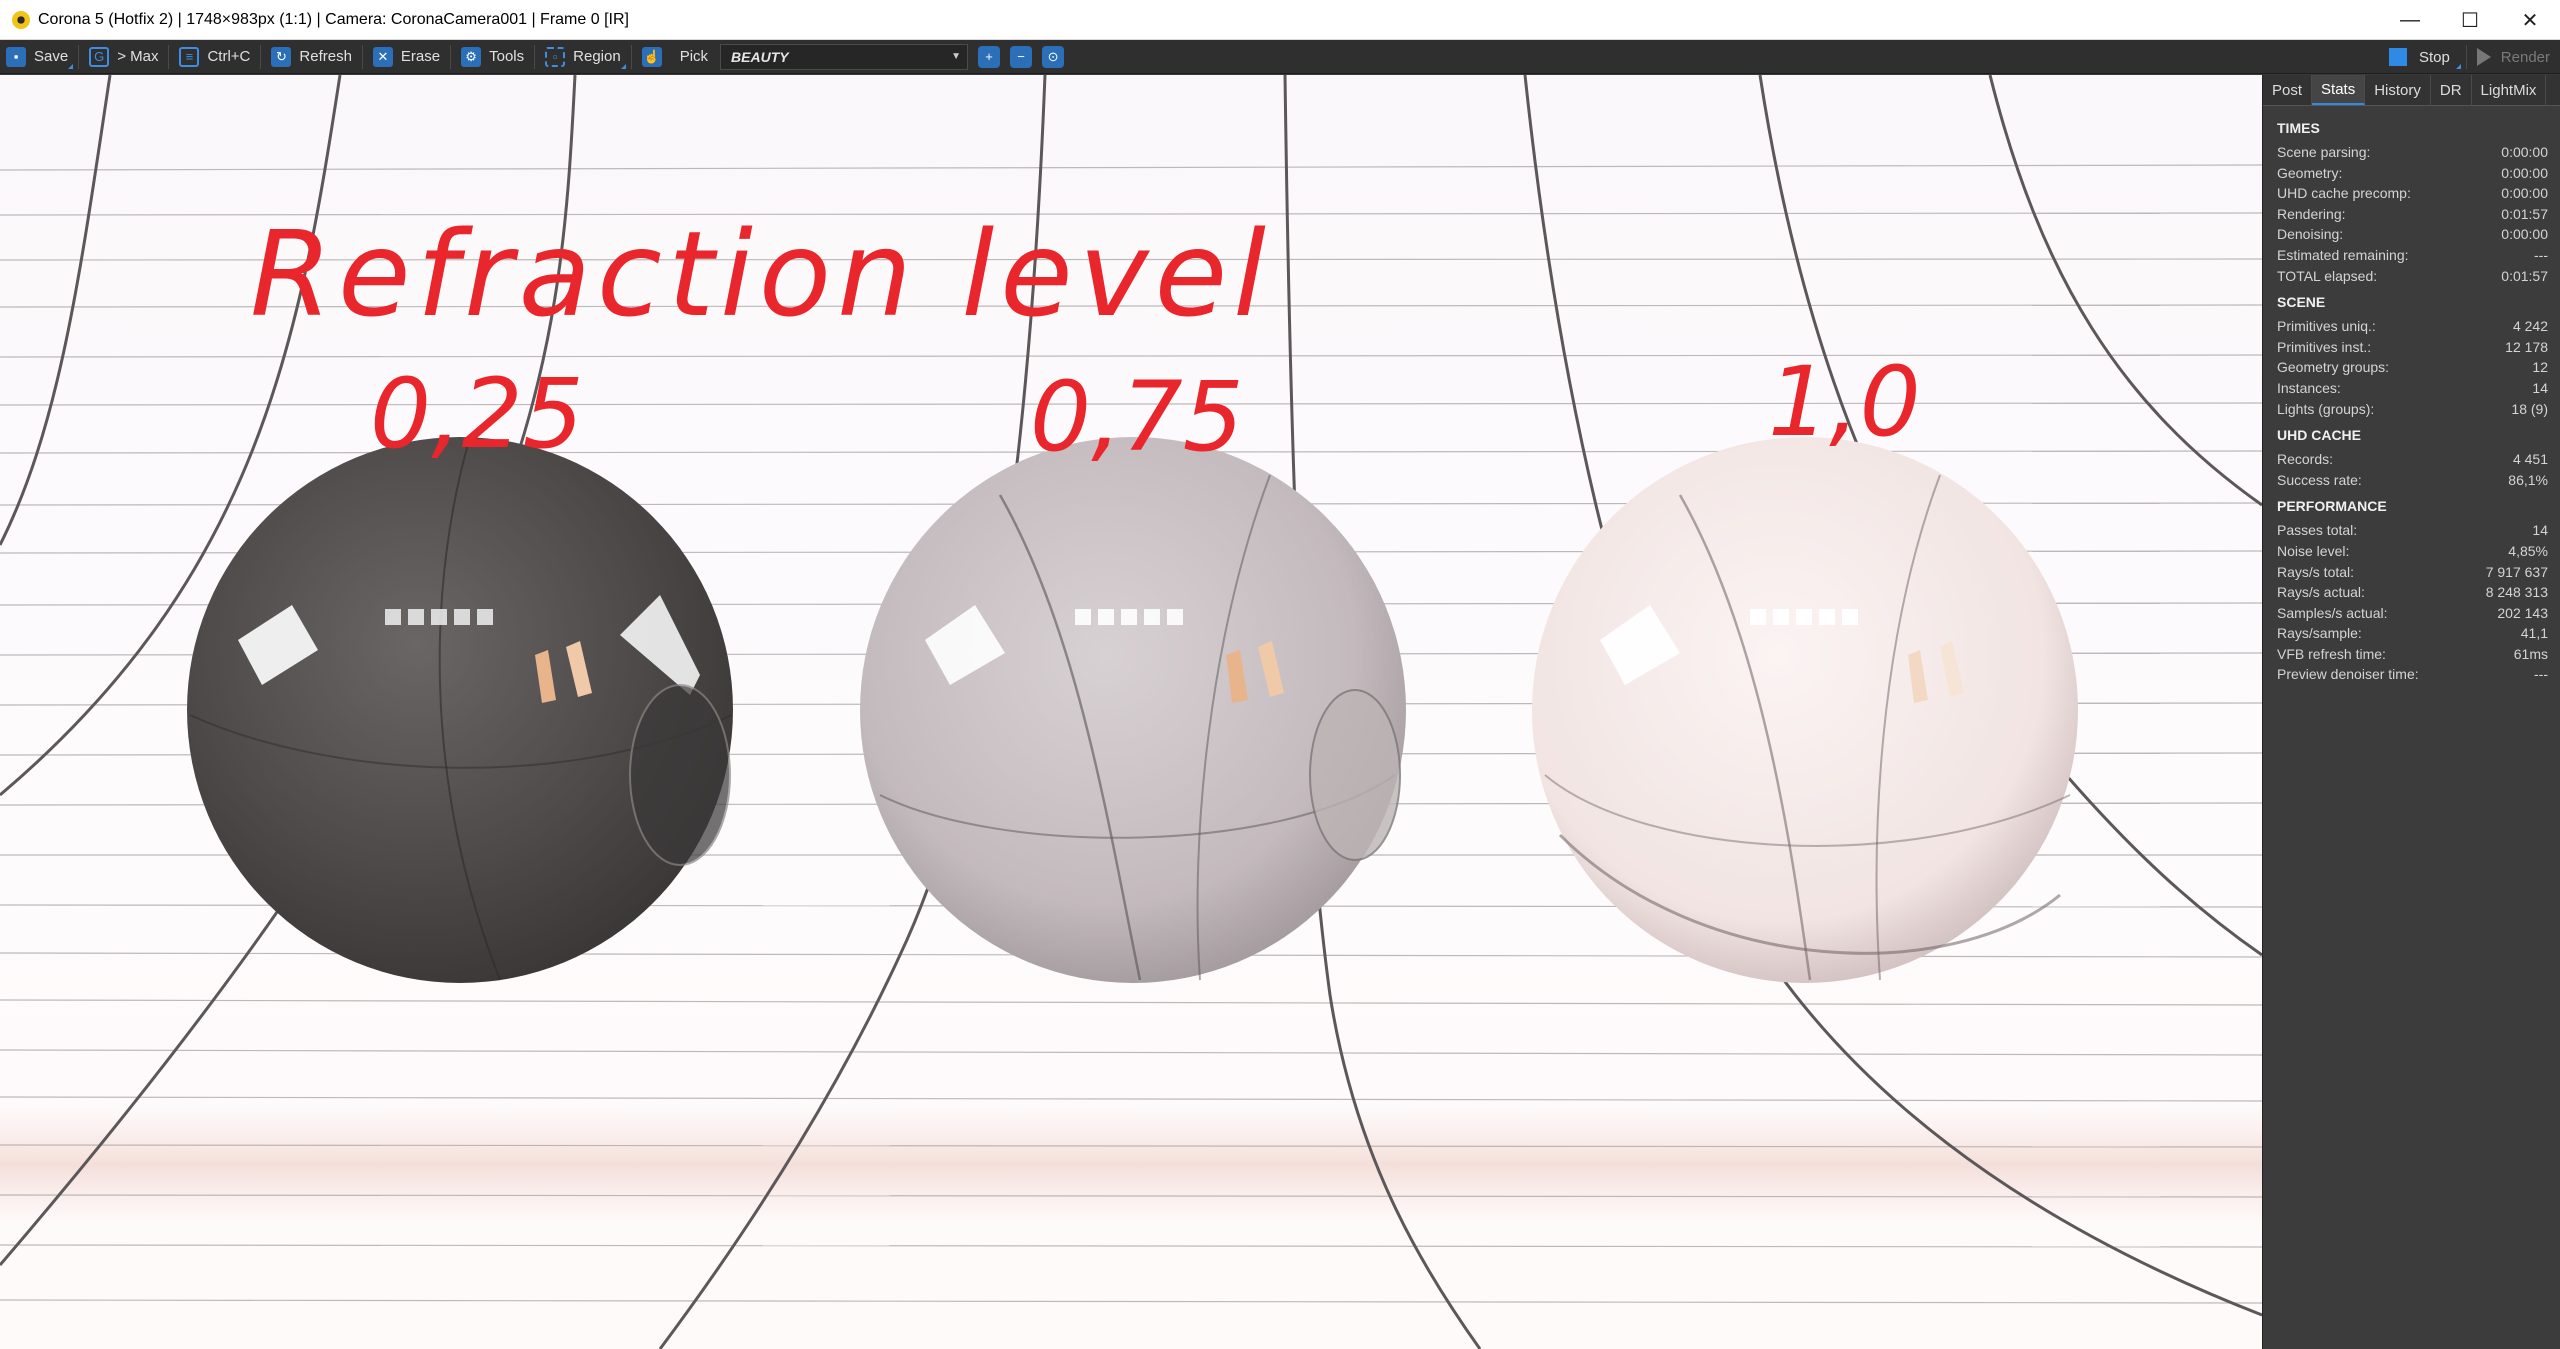 This screenshot has width=2560, height=1349. What do you see at coordinates (2534, 633) in the screenshot?
I see `stat-value: 41,1` at bounding box center [2534, 633].